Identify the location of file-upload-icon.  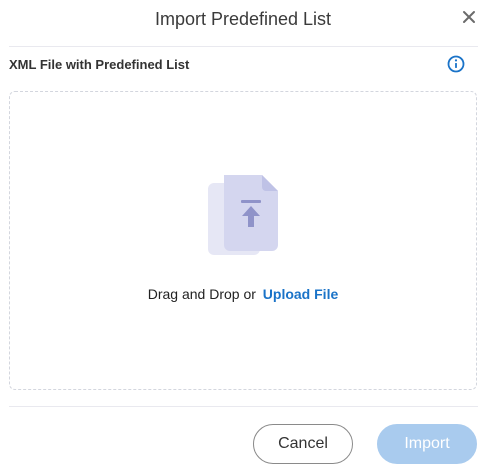
(244, 216).